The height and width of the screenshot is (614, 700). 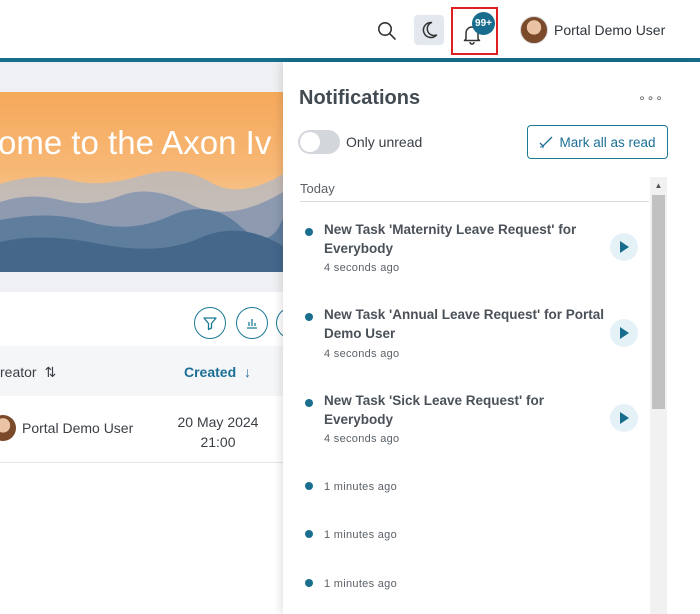 I want to click on column-header-created: Created ↓, so click(x=217, y=372).